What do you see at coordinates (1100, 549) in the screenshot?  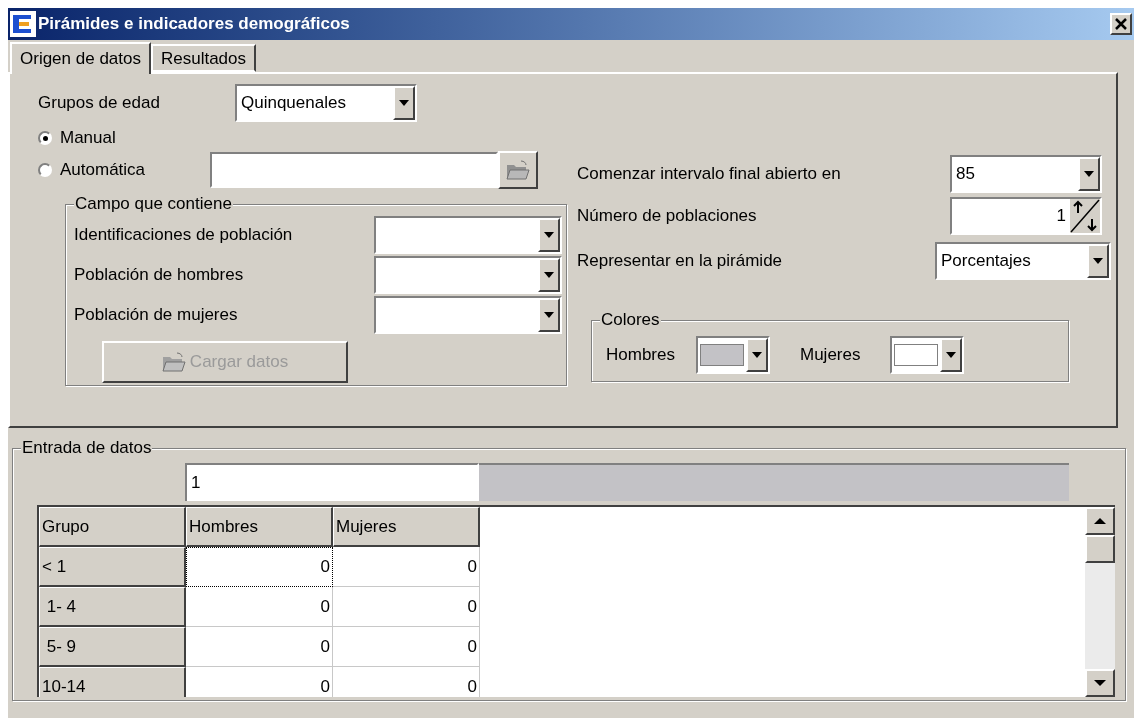 I see `scroll-thumb` at bounding box center [1100, 549].